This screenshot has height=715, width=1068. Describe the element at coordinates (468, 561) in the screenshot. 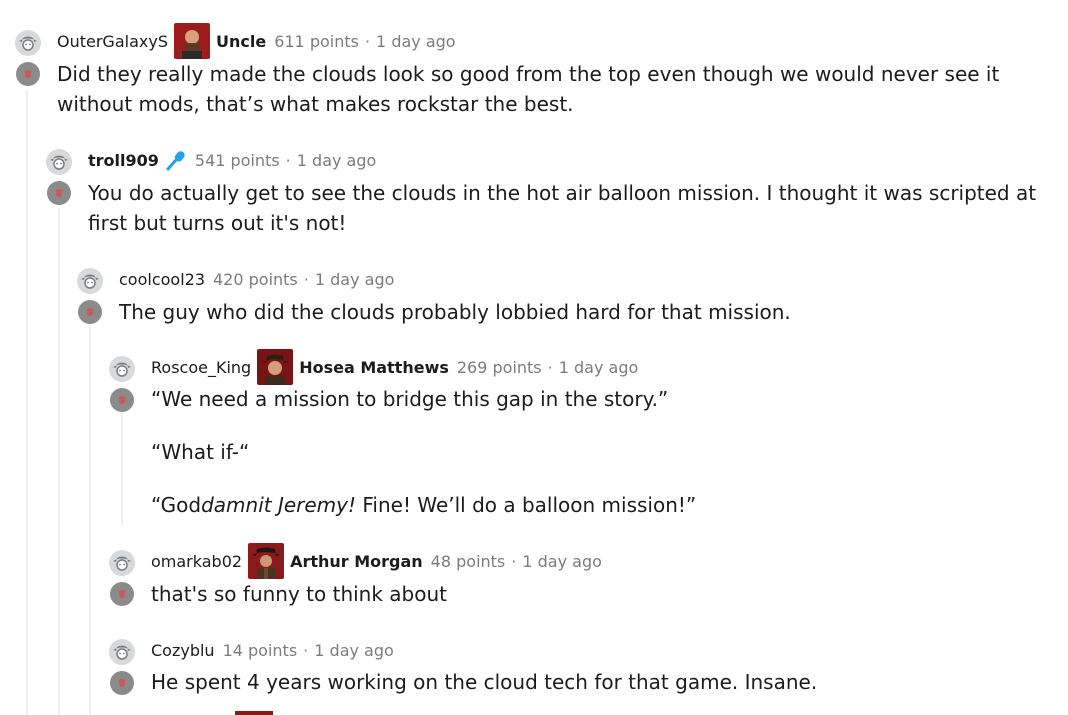

I see `comment-points: 48 points` at that location.